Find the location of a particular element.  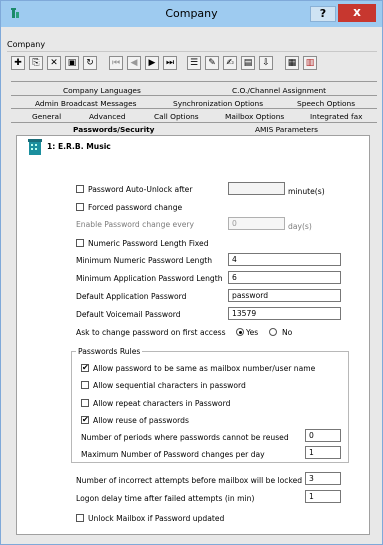

first-icon: ⏮ is located at coordinates (116, 63).